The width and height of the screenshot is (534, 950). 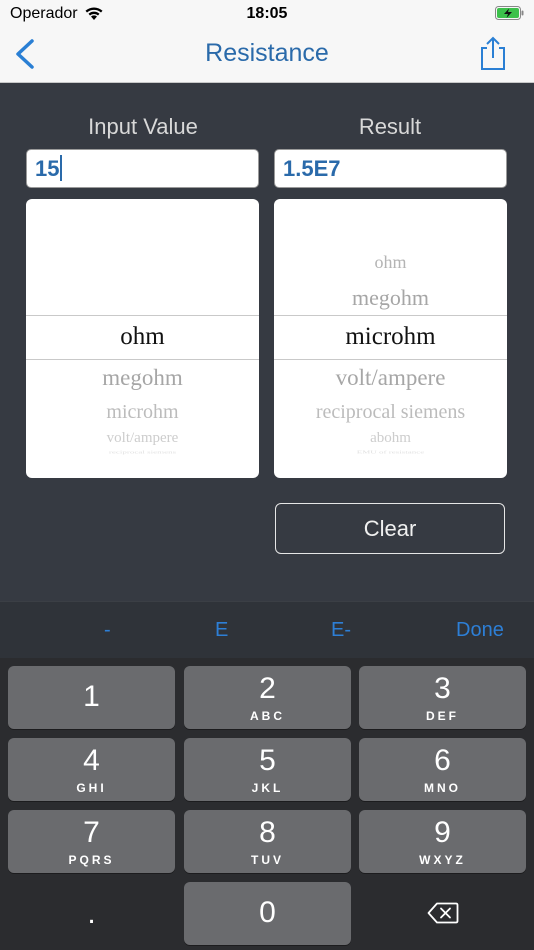 I want to click on key-8: 8 TUV, so click(x=267, y=841).